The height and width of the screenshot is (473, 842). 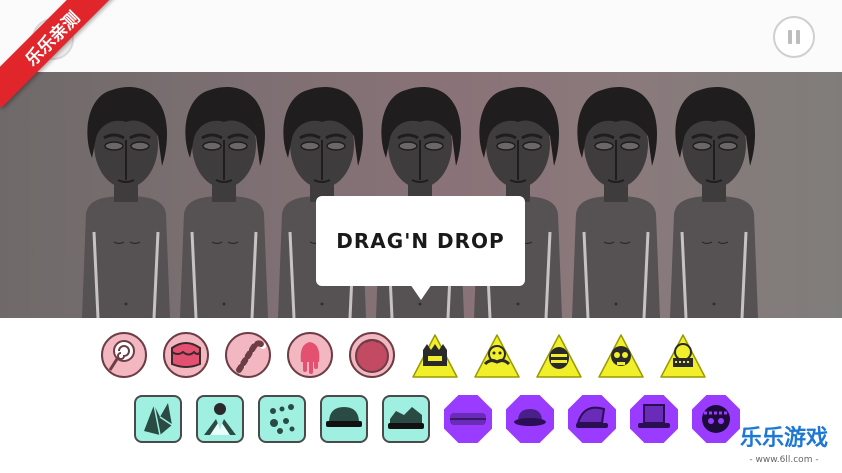 I want to click on cake-effect-button, so click(x=186, y=355).